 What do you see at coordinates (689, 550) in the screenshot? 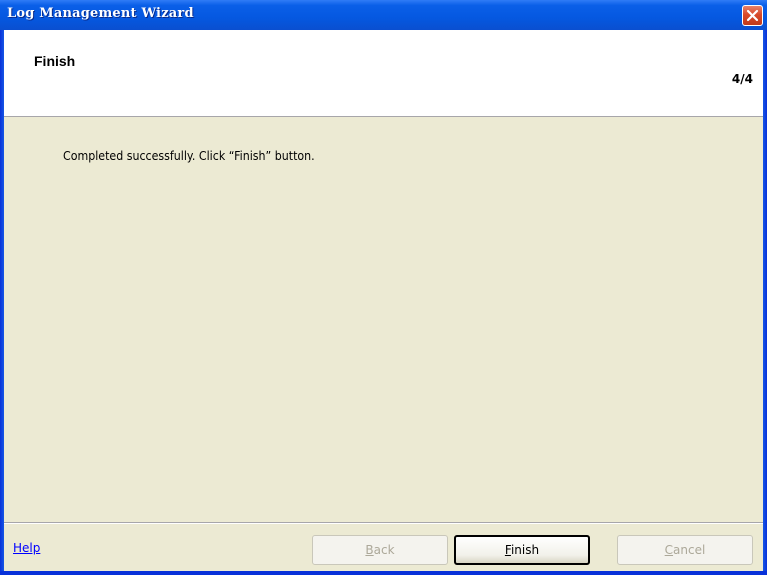
I see `cancel-button-label-rest: ancel` at bounding box center [689, 550].